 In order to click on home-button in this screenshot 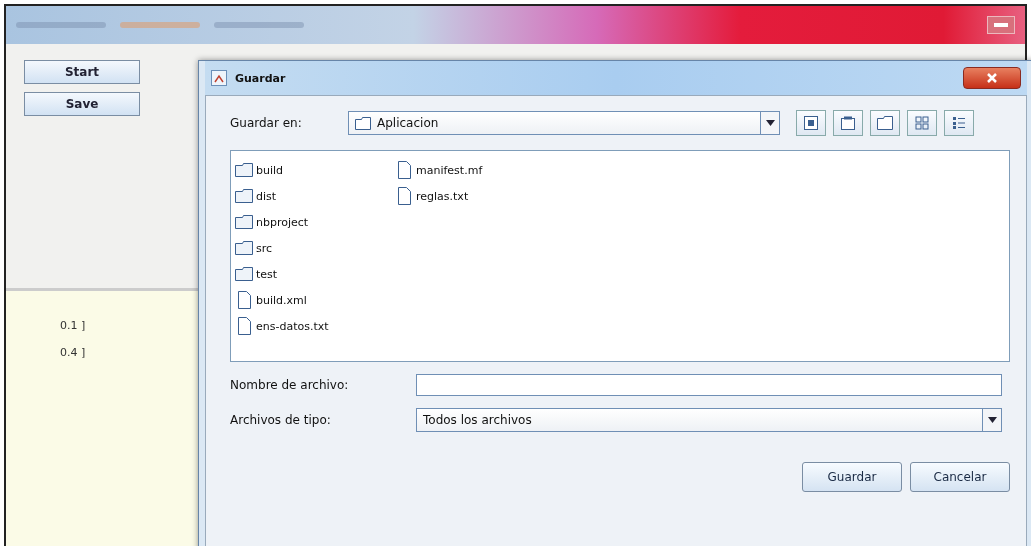, I will do `click(848, 123)`.